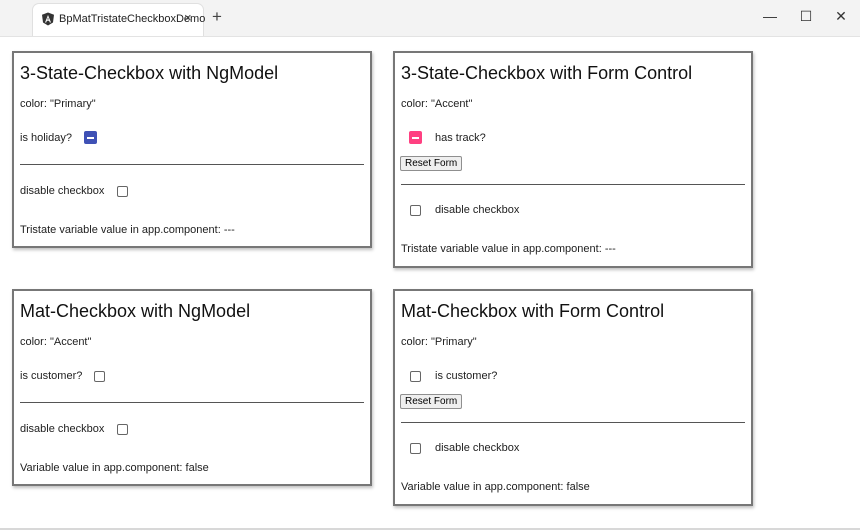  What do you see at coordinates (119, 20) in the screenshot?
I see `browser-tab: BpMatTristateCheckboxDemo ×` at bounding box center [119, 20].